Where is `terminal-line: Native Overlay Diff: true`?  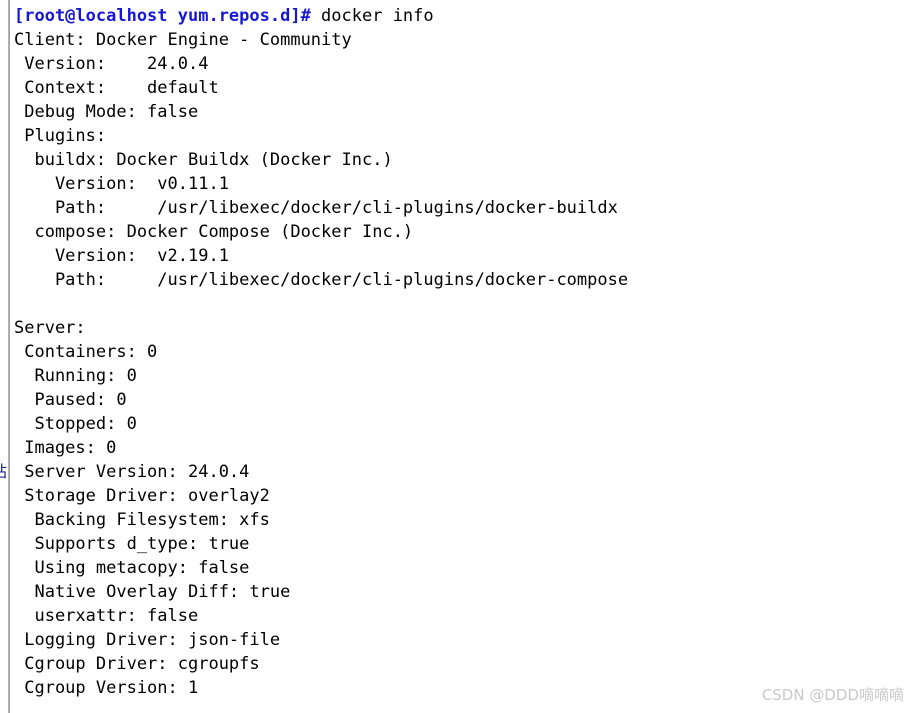
terminal-line: Native Overlay Diff: true is located at coordinates (152, 592).